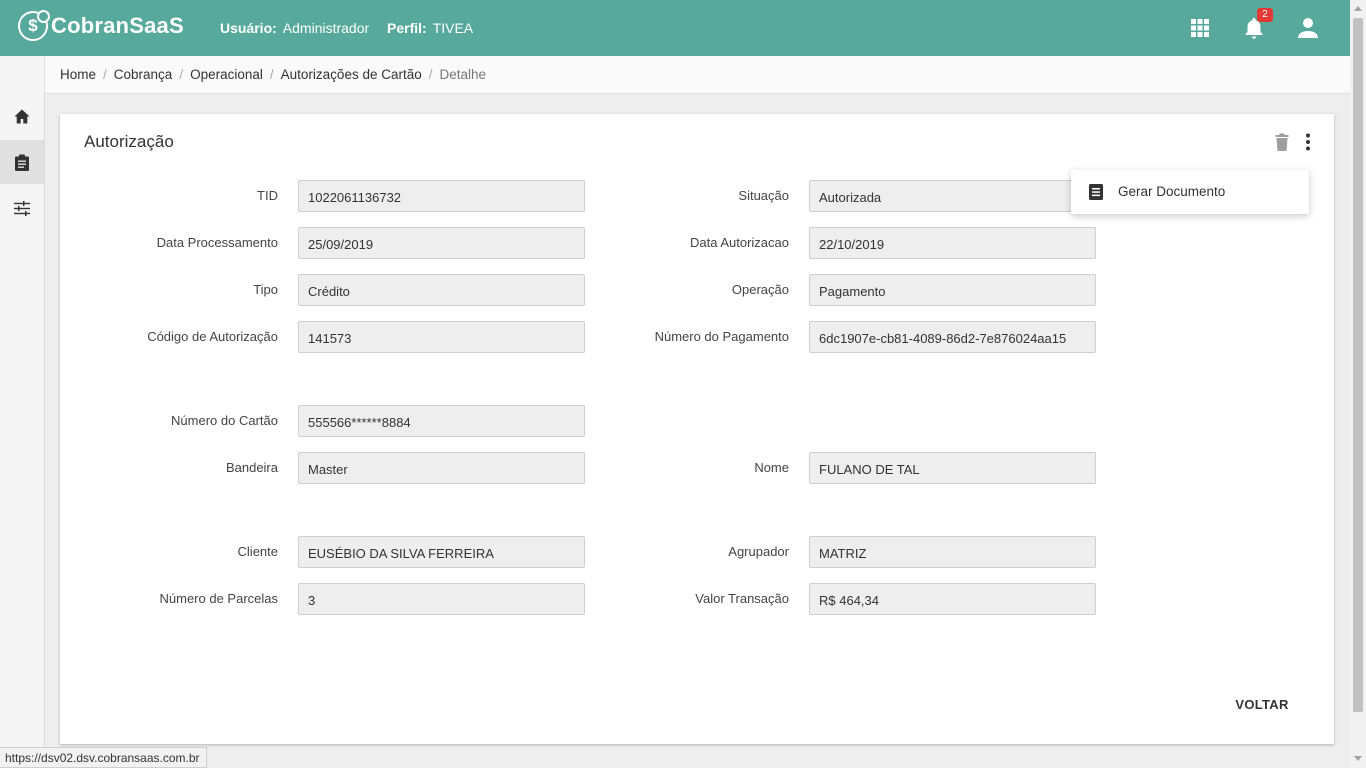  Describe the element at coordinates (351, 74) in the screenshot. I see `breadcrumb-autorizacoes: Autorizações de Cartão` at that location.